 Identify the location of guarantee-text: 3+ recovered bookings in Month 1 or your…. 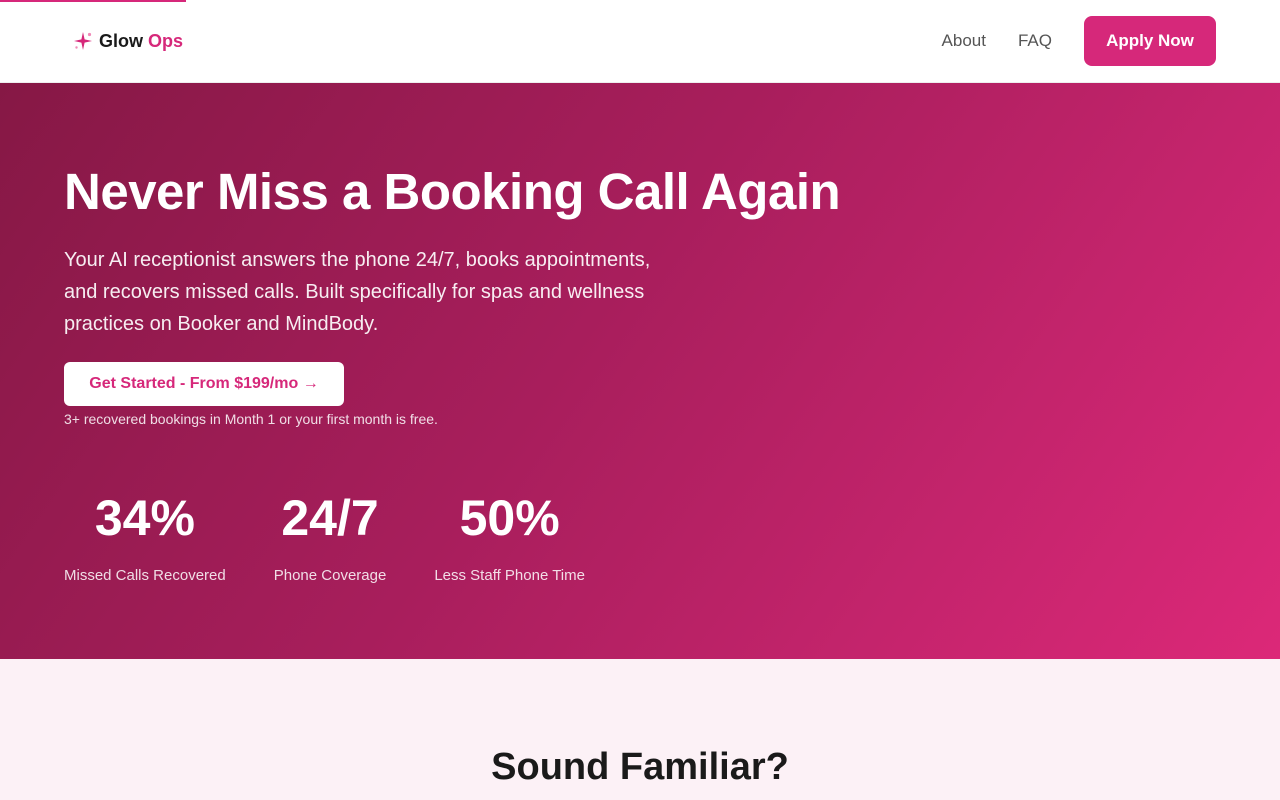
(251, 419).